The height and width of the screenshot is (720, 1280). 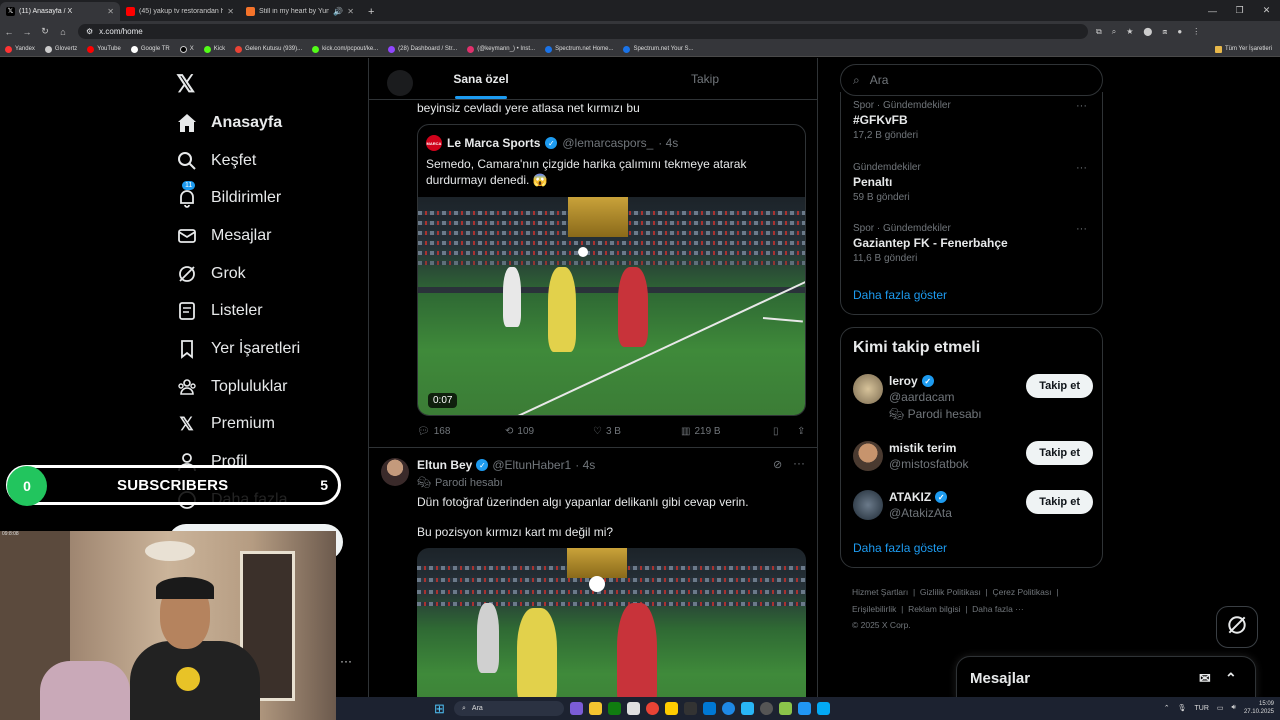 What do you see at coordinates (576, 708) in the screenshot?
I see `copilot-icon` at bounding box center [576, 708].